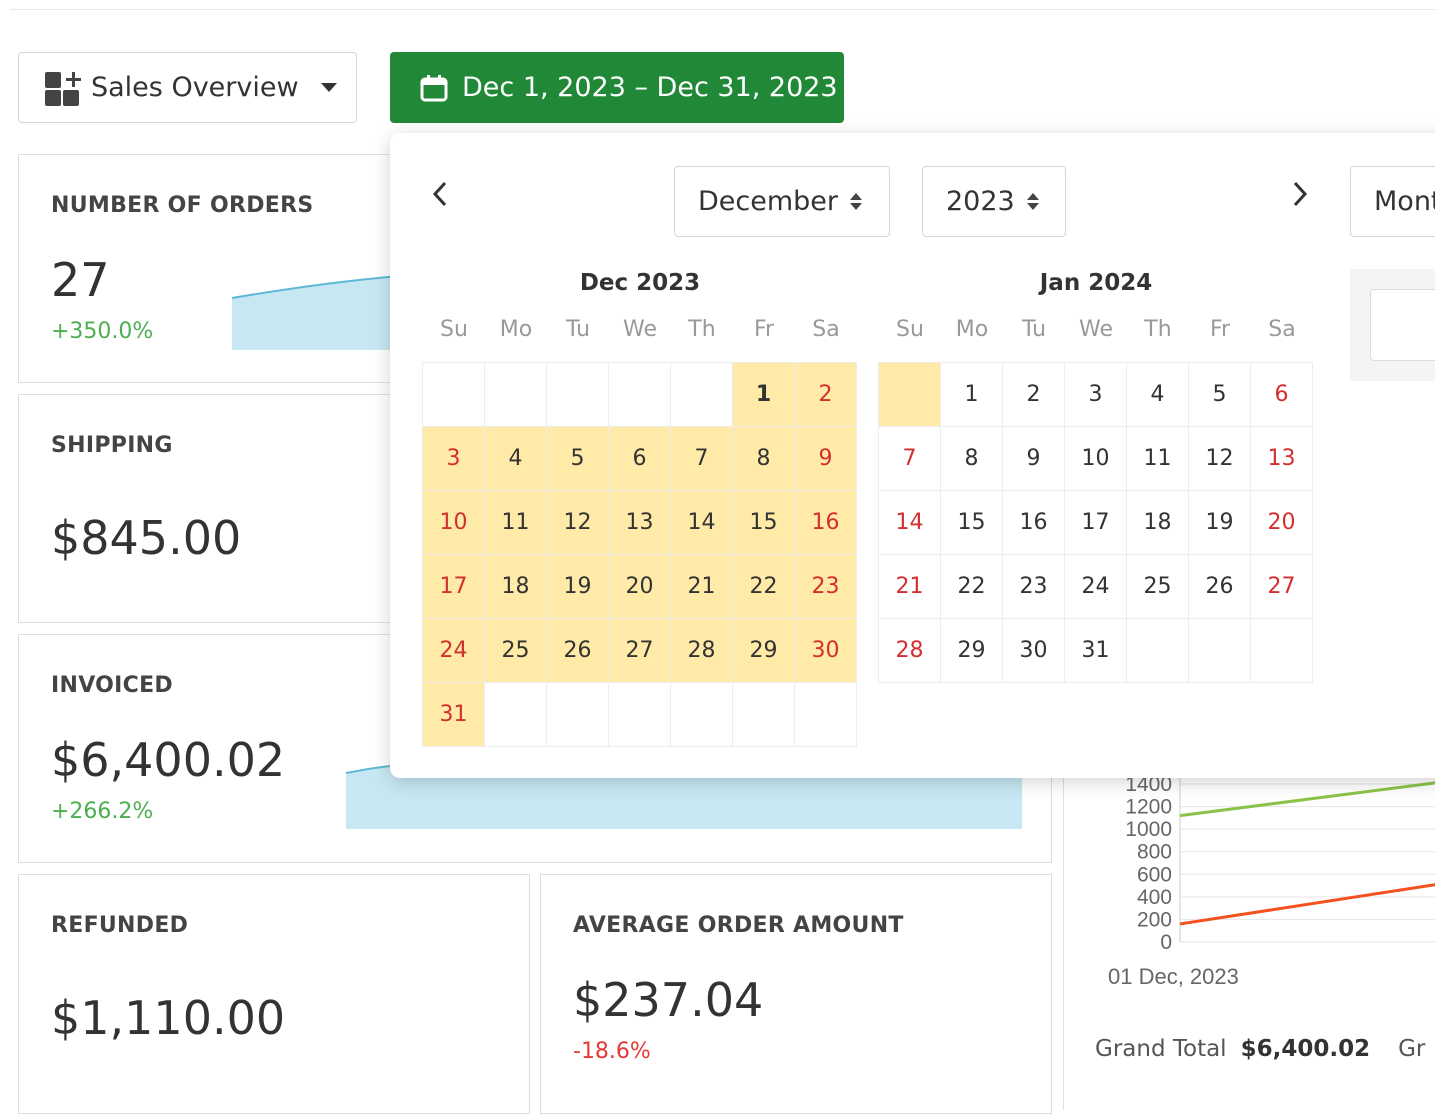 The height and width of the screenshot is (1114, 1435). Describe the element at coordinates (782, 201) in the screenshot. I see `month-select: December` at that location.